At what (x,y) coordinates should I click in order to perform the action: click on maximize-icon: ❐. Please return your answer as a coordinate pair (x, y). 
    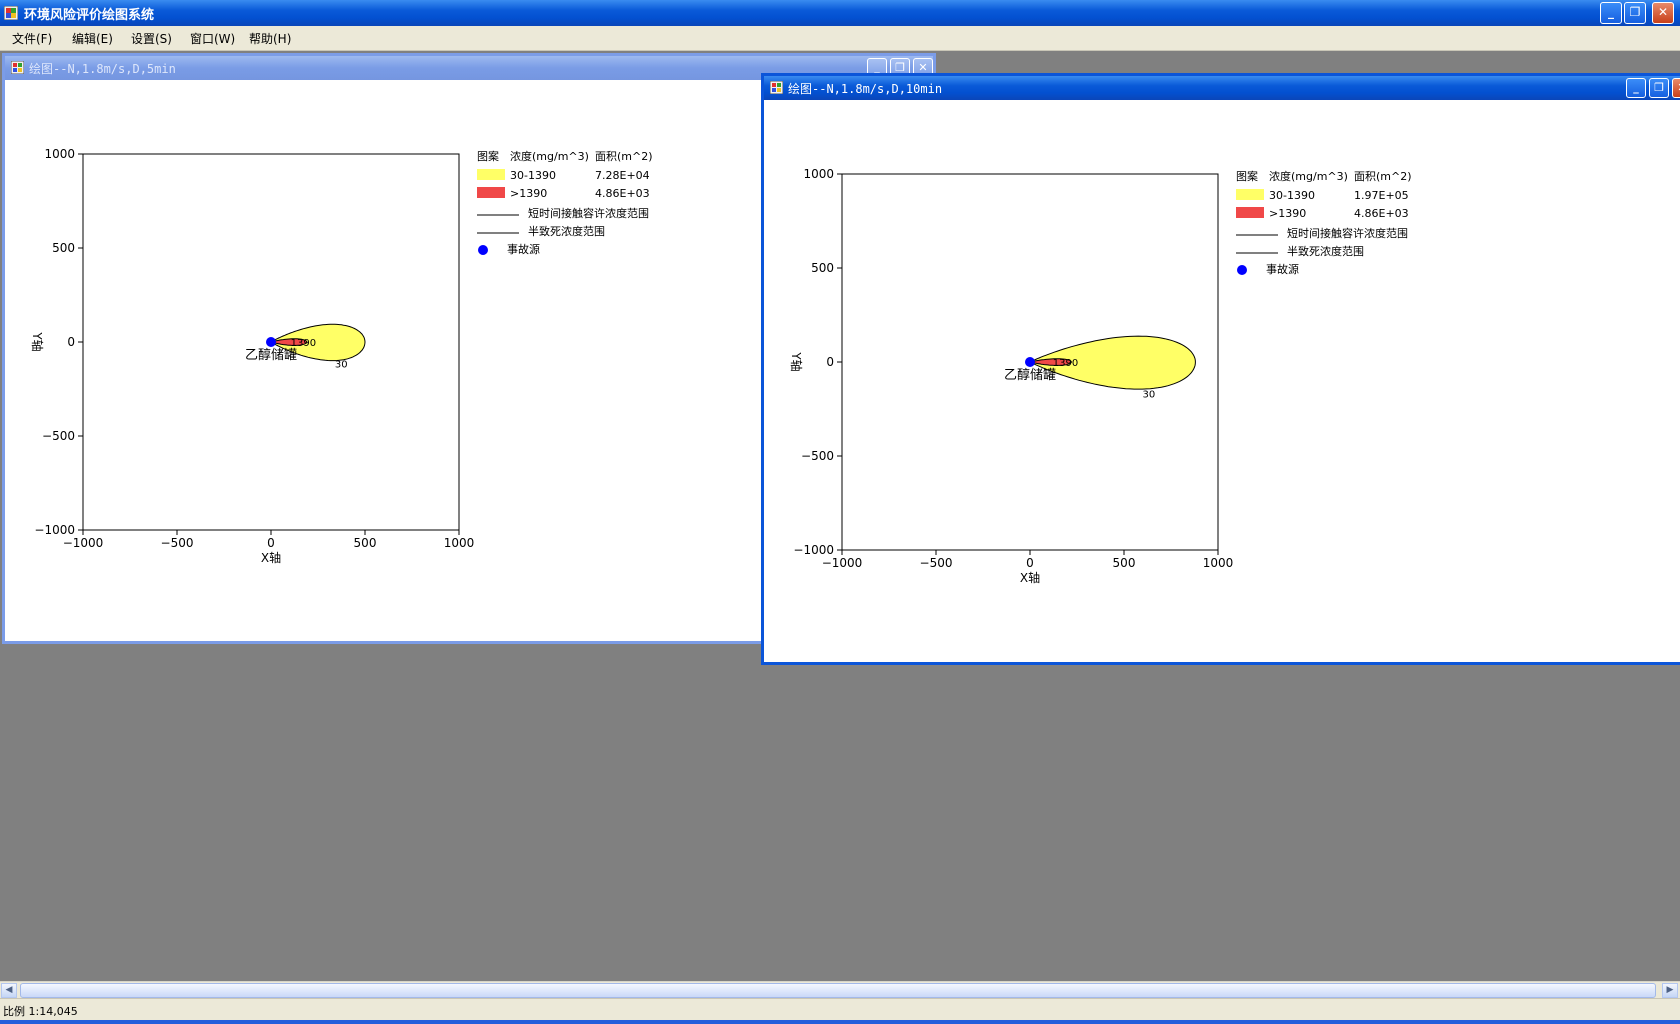
    Looking at the image, I should click on (1659, 87).